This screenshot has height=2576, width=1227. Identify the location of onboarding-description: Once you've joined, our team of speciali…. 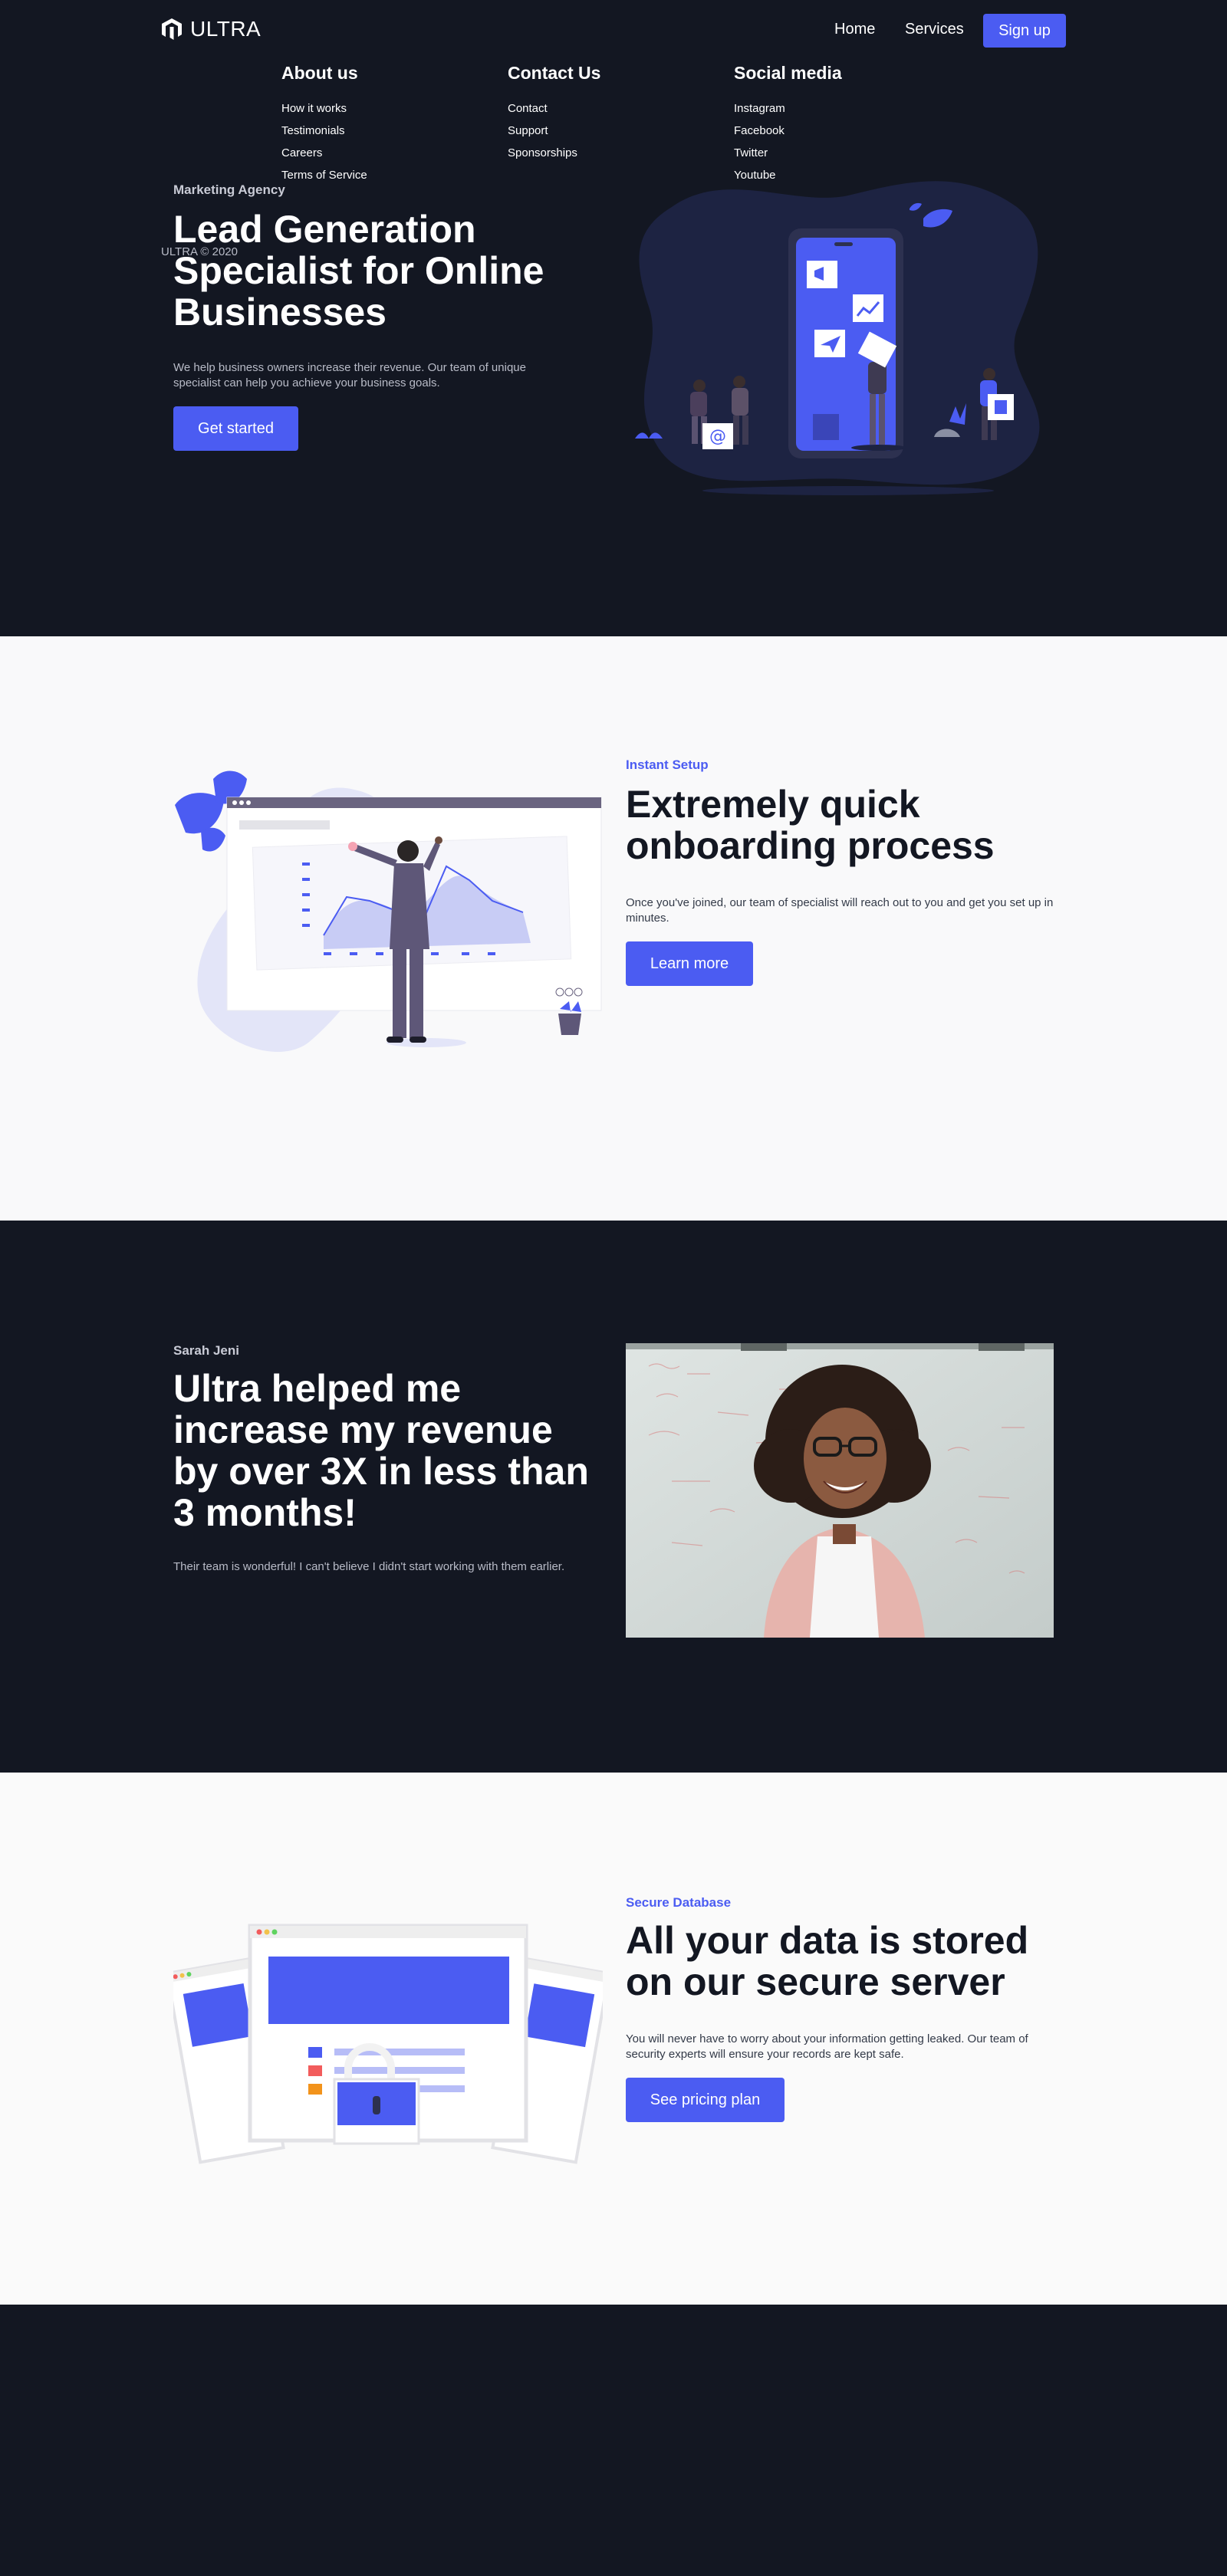
(840, 911).